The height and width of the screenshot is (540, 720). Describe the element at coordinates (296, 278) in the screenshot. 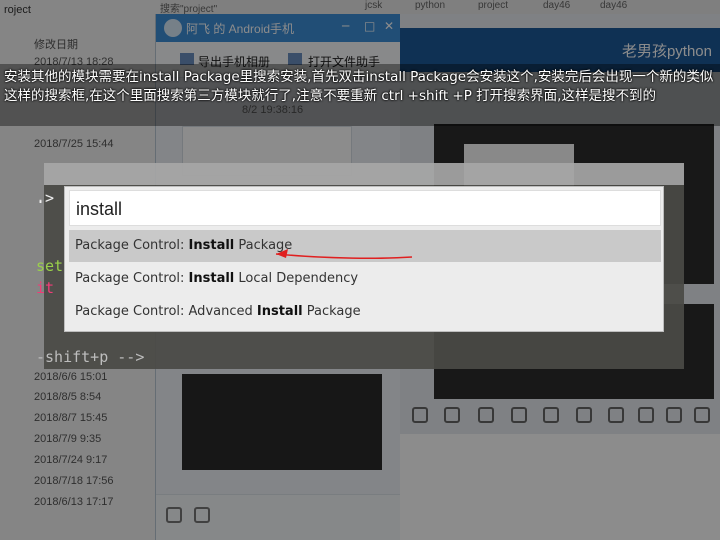

I see `item-suffix: Local Dependency` at that location.